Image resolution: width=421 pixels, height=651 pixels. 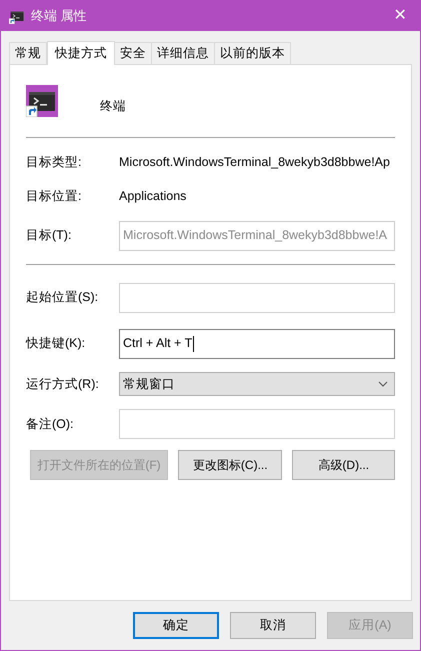 What do you see at coordinates (254, 162) in the screenshot?
I see `field-value: Microsoft.WindowsTerminal_8wekyb3d8bbwe!Ap` at bounding box center [254, 162].